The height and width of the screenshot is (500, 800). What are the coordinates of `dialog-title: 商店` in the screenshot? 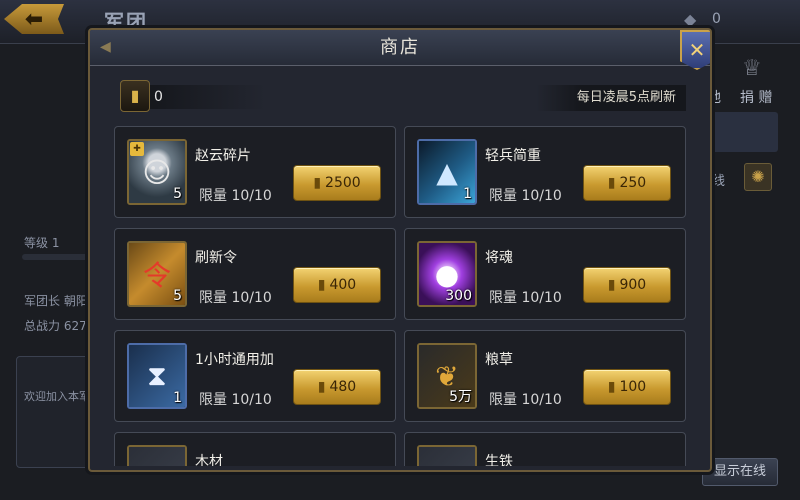 It's located at (400, 47).